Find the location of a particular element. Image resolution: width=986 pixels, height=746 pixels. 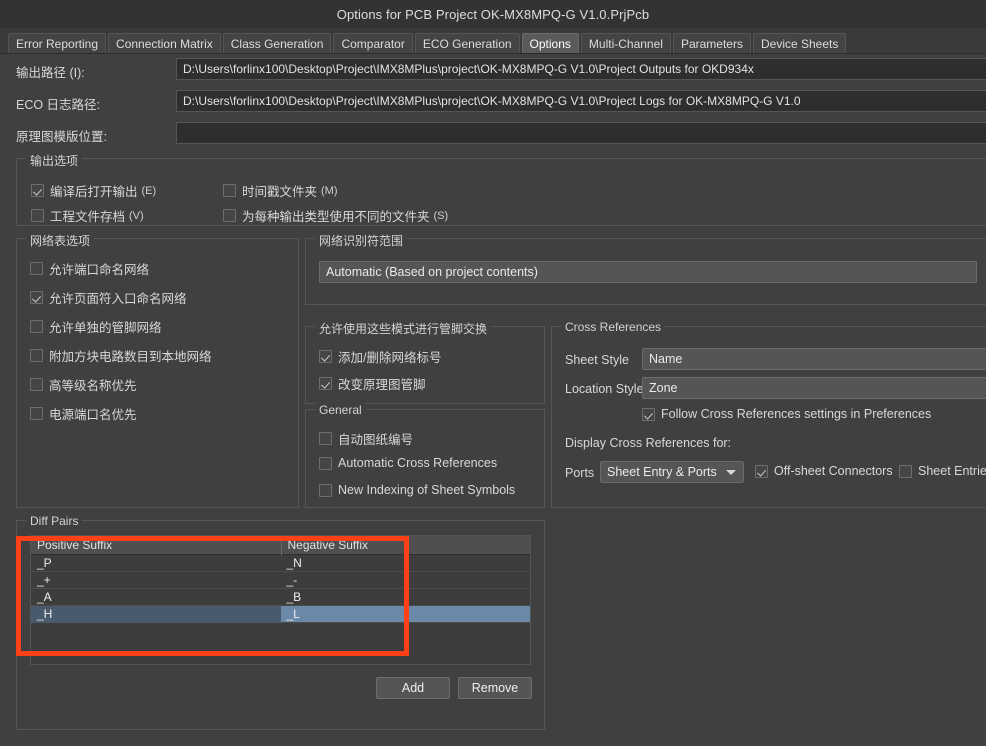

table-row: _A _B is located at coordinates (280, 597).